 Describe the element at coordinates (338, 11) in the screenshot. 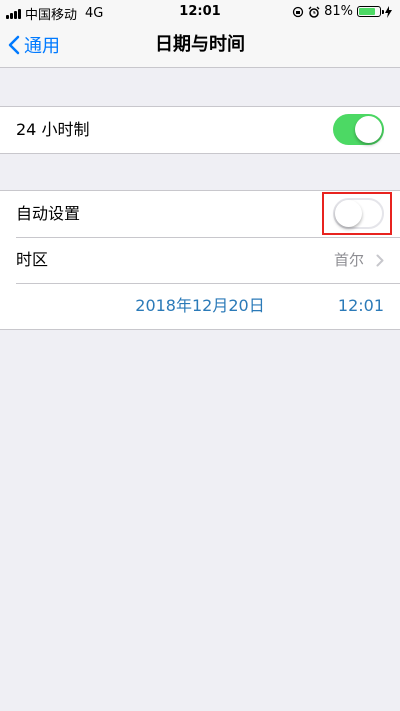

I see `battery-percent: 81%` at that location.